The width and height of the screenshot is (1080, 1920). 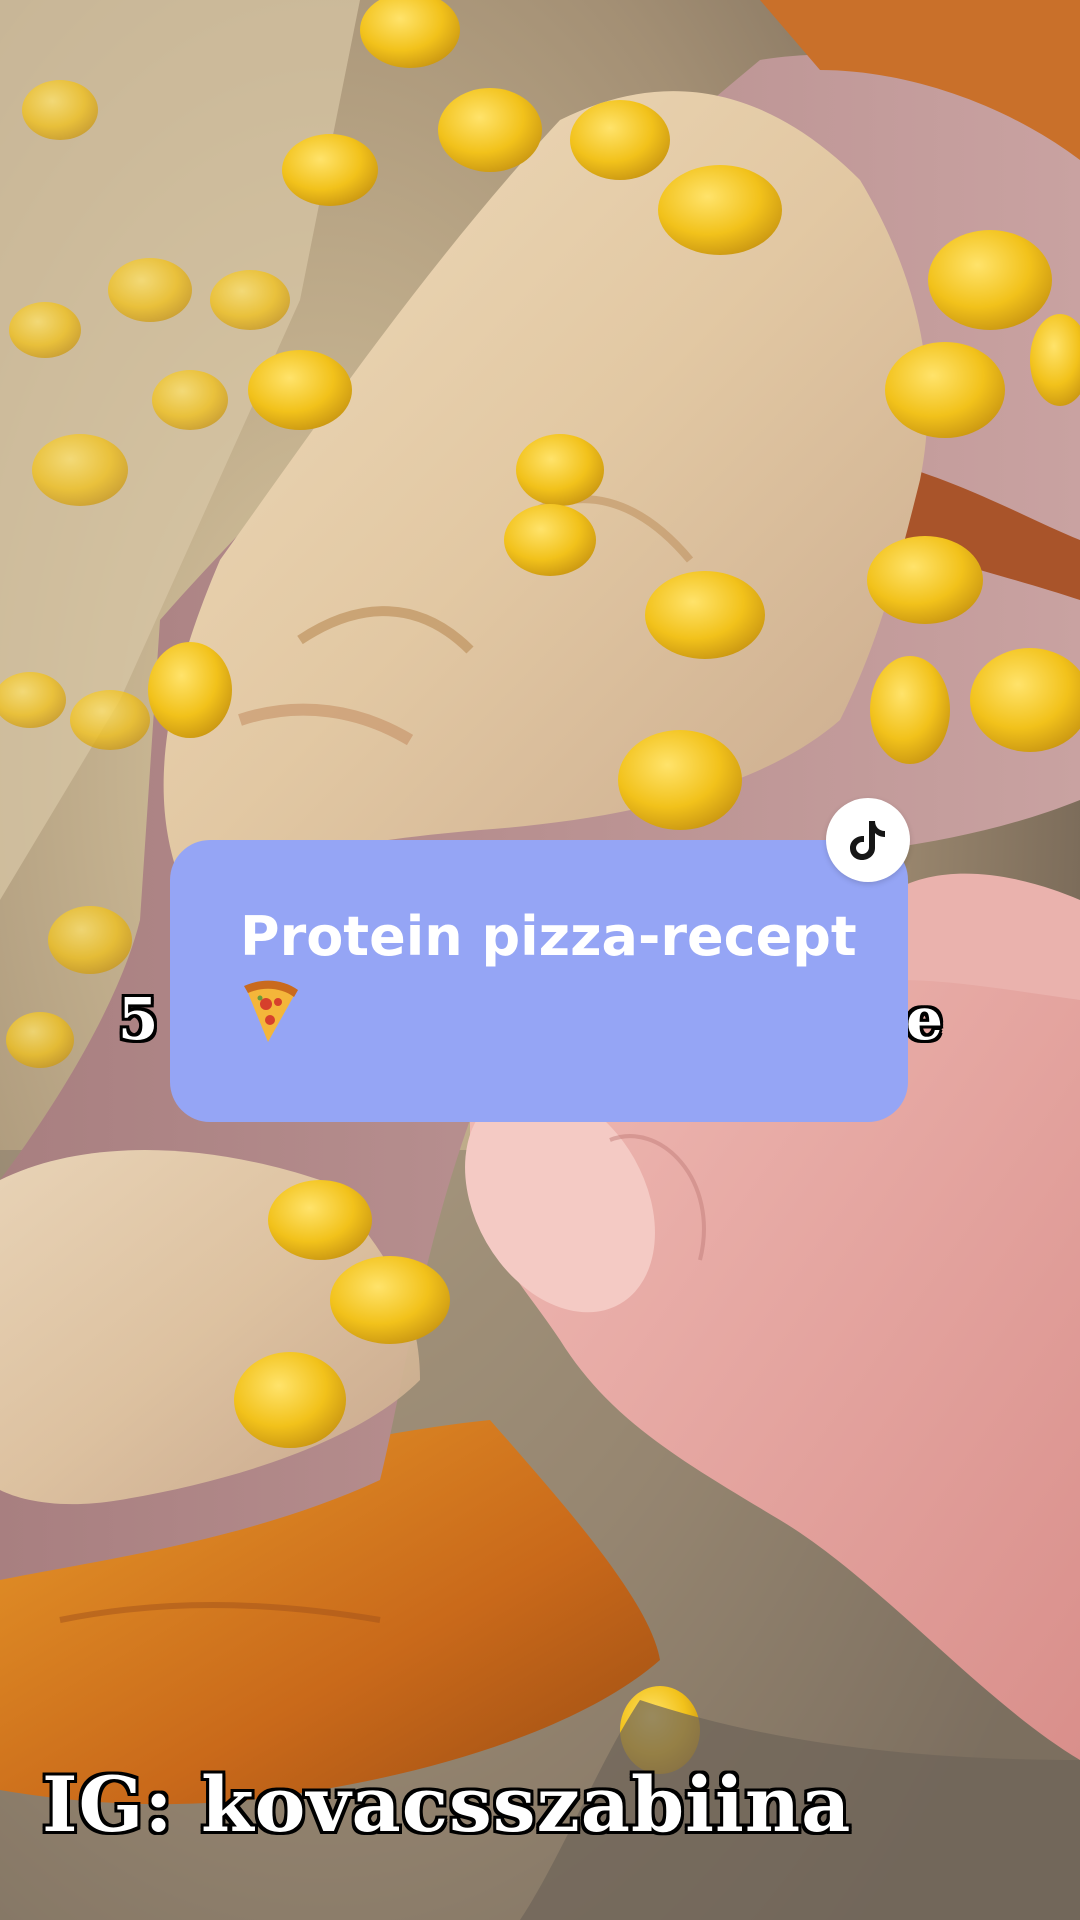 What do you see at coordinates (270, 1011) in the screenshot?
I see `pizza-slice-icon` at bounding box center [270, 1011].